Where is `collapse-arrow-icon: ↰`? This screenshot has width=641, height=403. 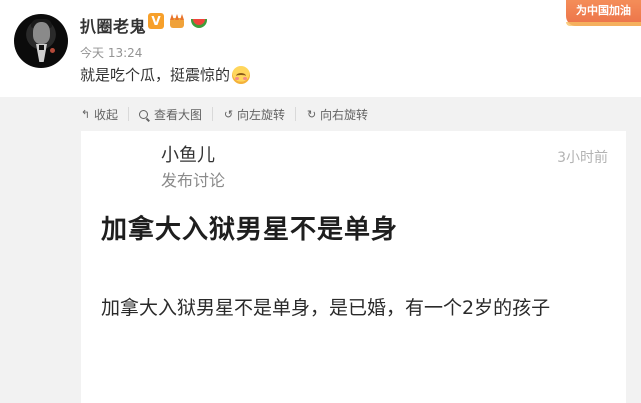 collapse-arrow-icon: ↰ is located at coordinates (85, 114).